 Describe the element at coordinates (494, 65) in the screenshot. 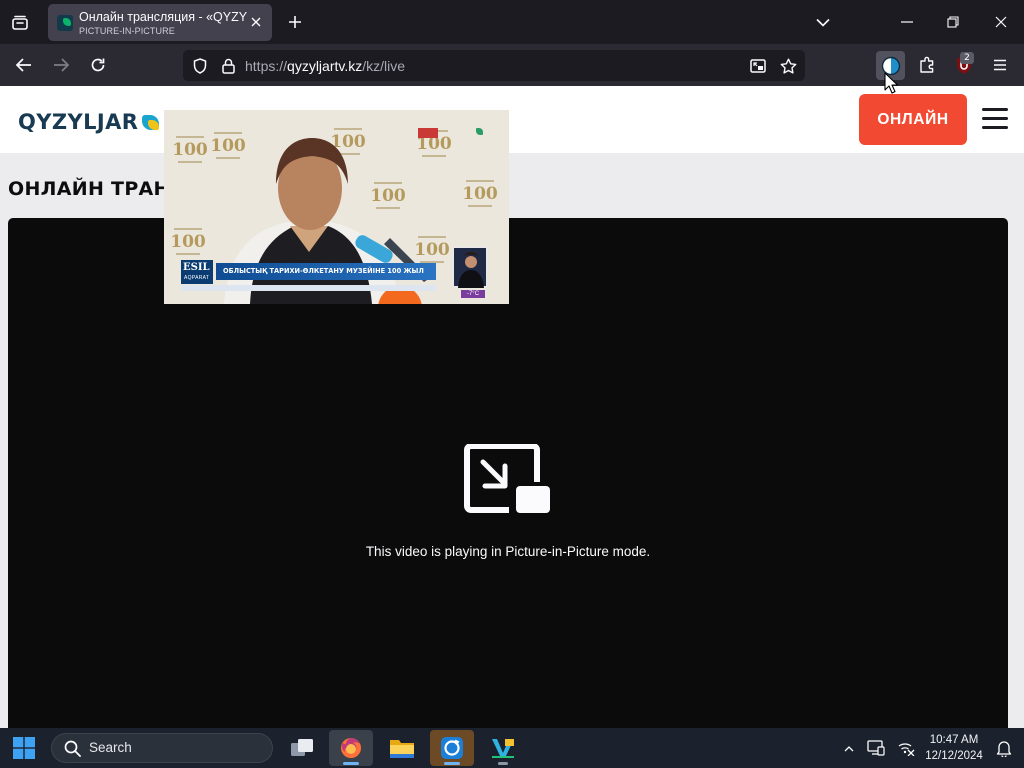

I see `address-bar: https://qyzyljartv.kz/kz/live` at that location.